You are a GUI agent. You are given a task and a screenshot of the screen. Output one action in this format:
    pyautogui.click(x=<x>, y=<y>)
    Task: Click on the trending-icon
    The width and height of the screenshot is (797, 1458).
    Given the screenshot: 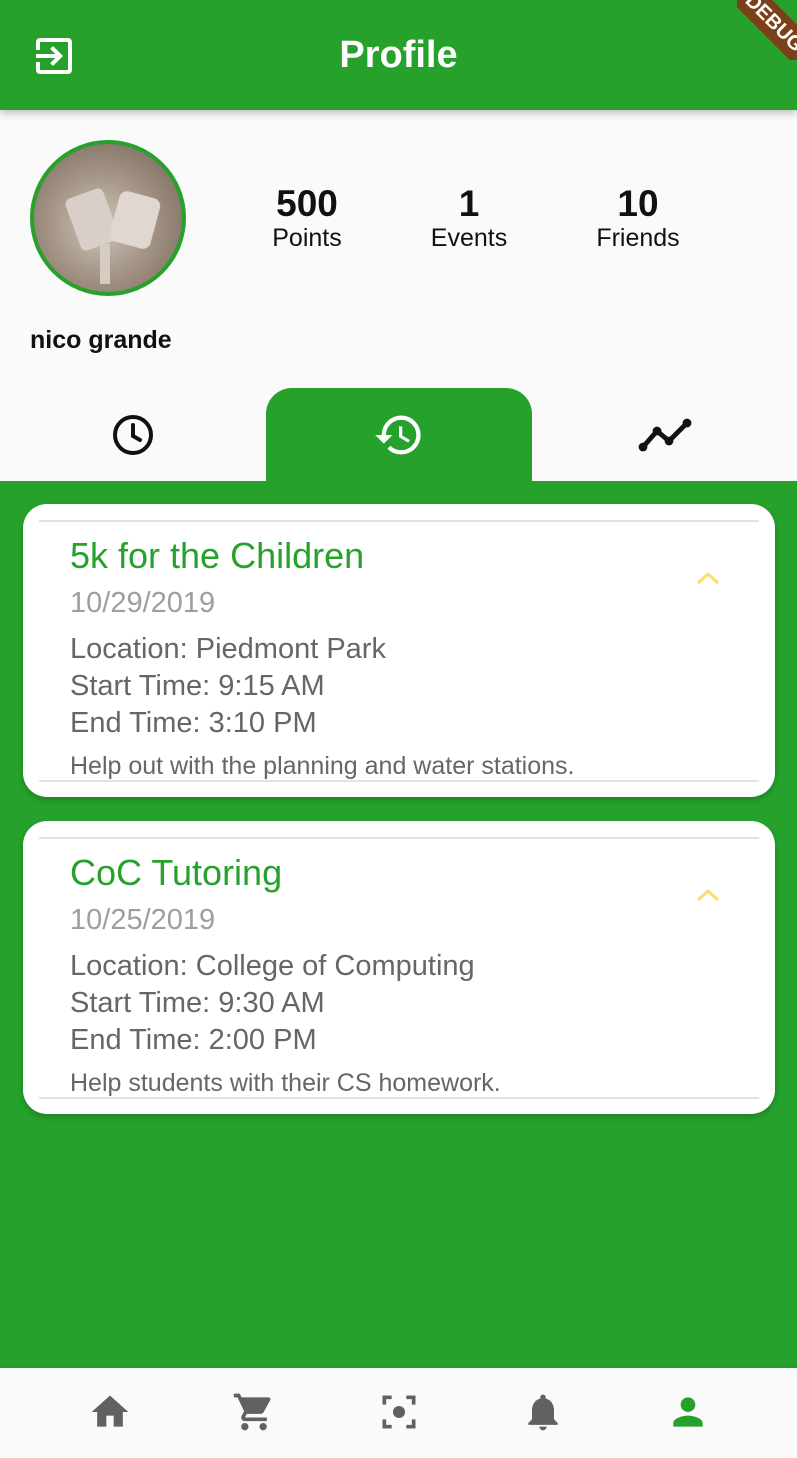 What is the action you would take?
    pyautogui.click(x=665, y=435)
    